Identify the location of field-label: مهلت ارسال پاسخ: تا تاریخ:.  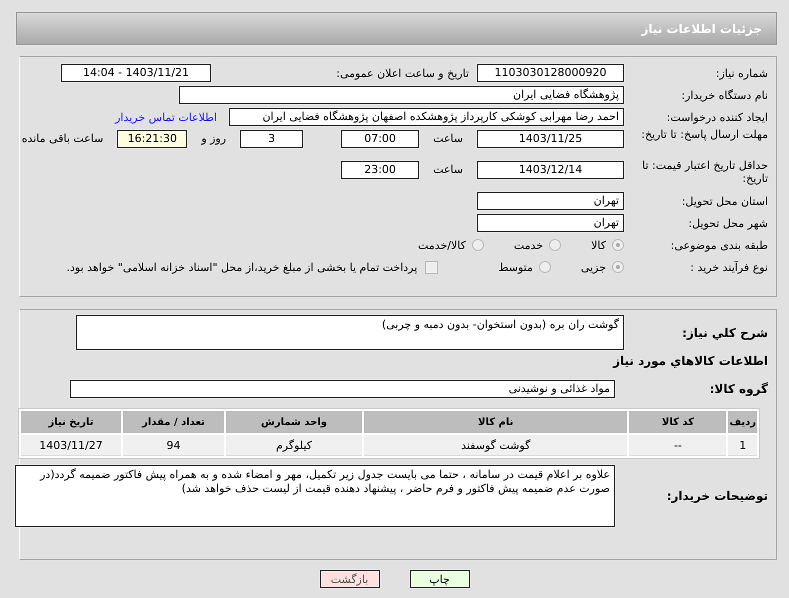
(704, 134).